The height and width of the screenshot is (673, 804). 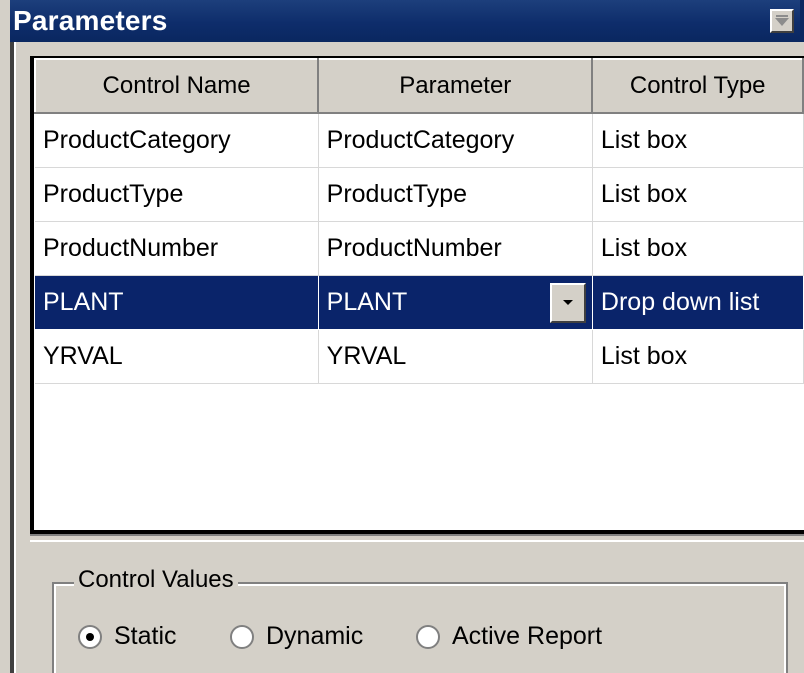 What do you see at coordinates (177, 356) in the screenshot?
I see `cell-control-name: YRVAL` at bounding box center [177, 356].